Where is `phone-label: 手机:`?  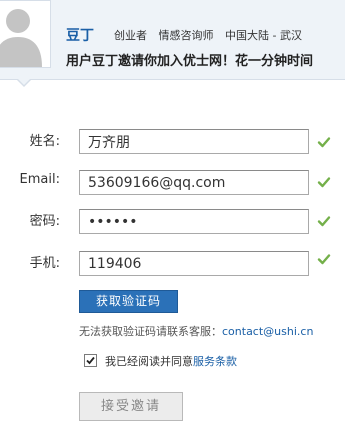 phone-label: 手机: is located at coordinates (44, 263).